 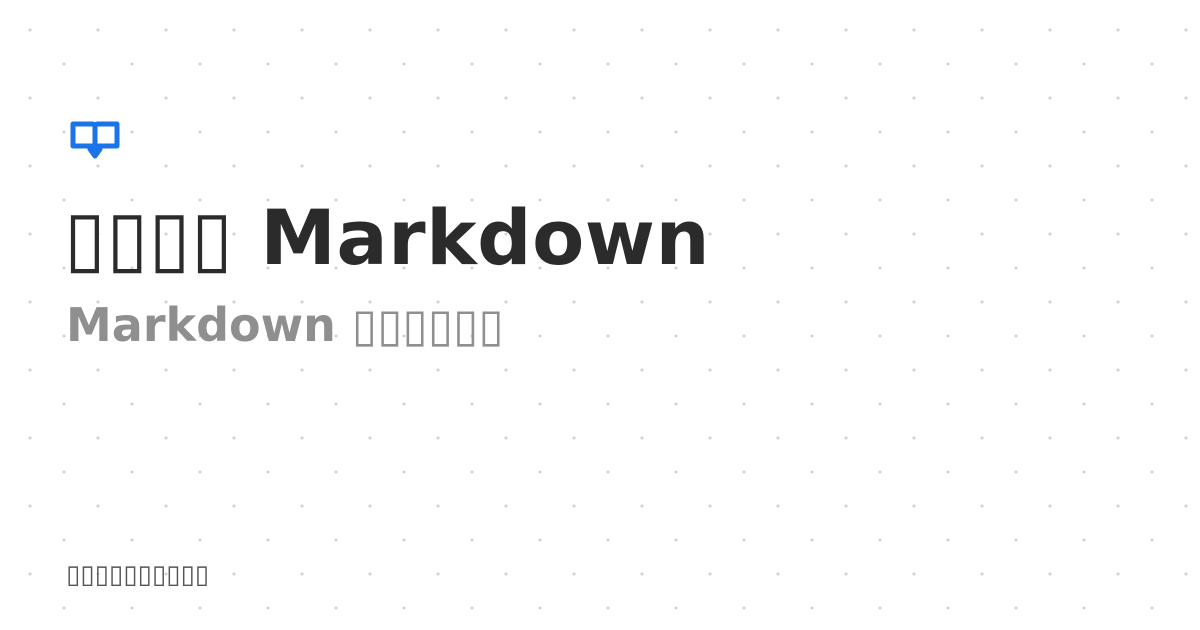 I want to click on site-footer-text: ▯▯▯▯▯▯▯▯▯▯, so click(x=138, y=575).